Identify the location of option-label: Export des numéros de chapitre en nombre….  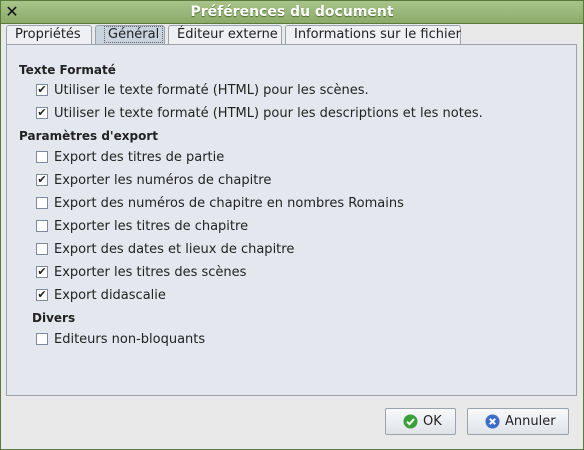
(229, 203).